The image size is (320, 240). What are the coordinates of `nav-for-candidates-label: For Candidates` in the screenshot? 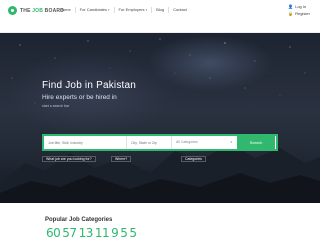 It's located at (93, 9).